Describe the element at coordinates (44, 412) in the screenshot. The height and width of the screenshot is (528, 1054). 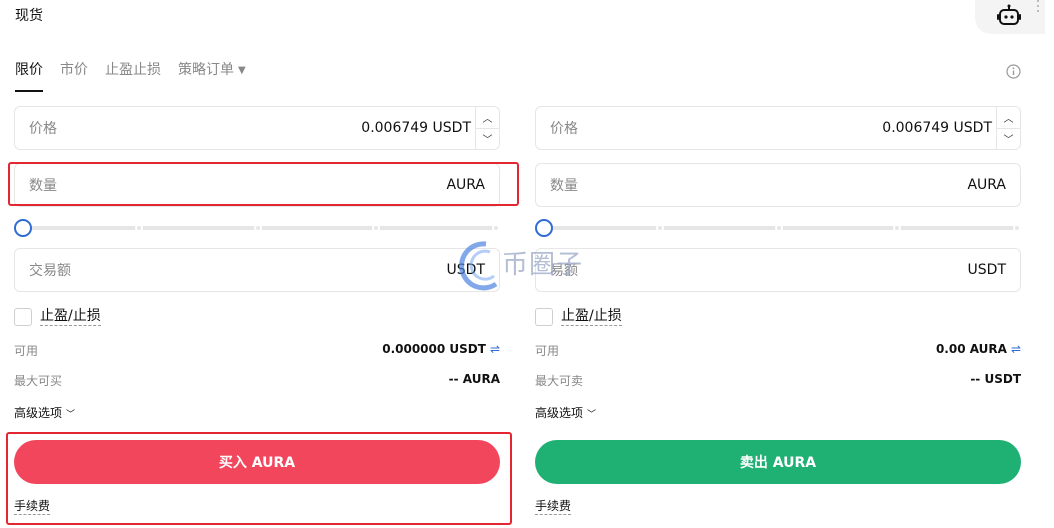
I see `buy-advanced-options: 高级选项 ﹀` at that location.